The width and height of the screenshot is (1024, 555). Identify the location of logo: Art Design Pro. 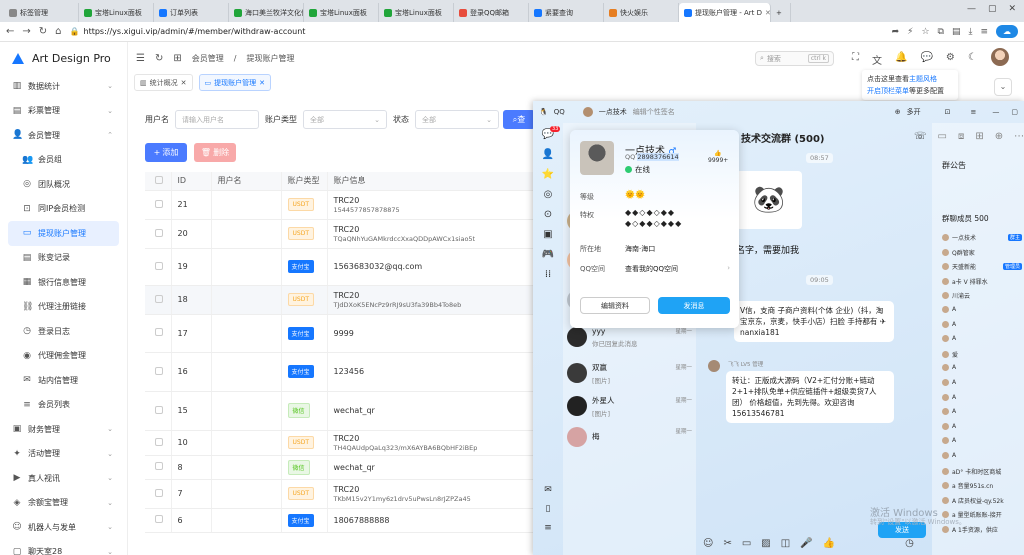
(63, 58).